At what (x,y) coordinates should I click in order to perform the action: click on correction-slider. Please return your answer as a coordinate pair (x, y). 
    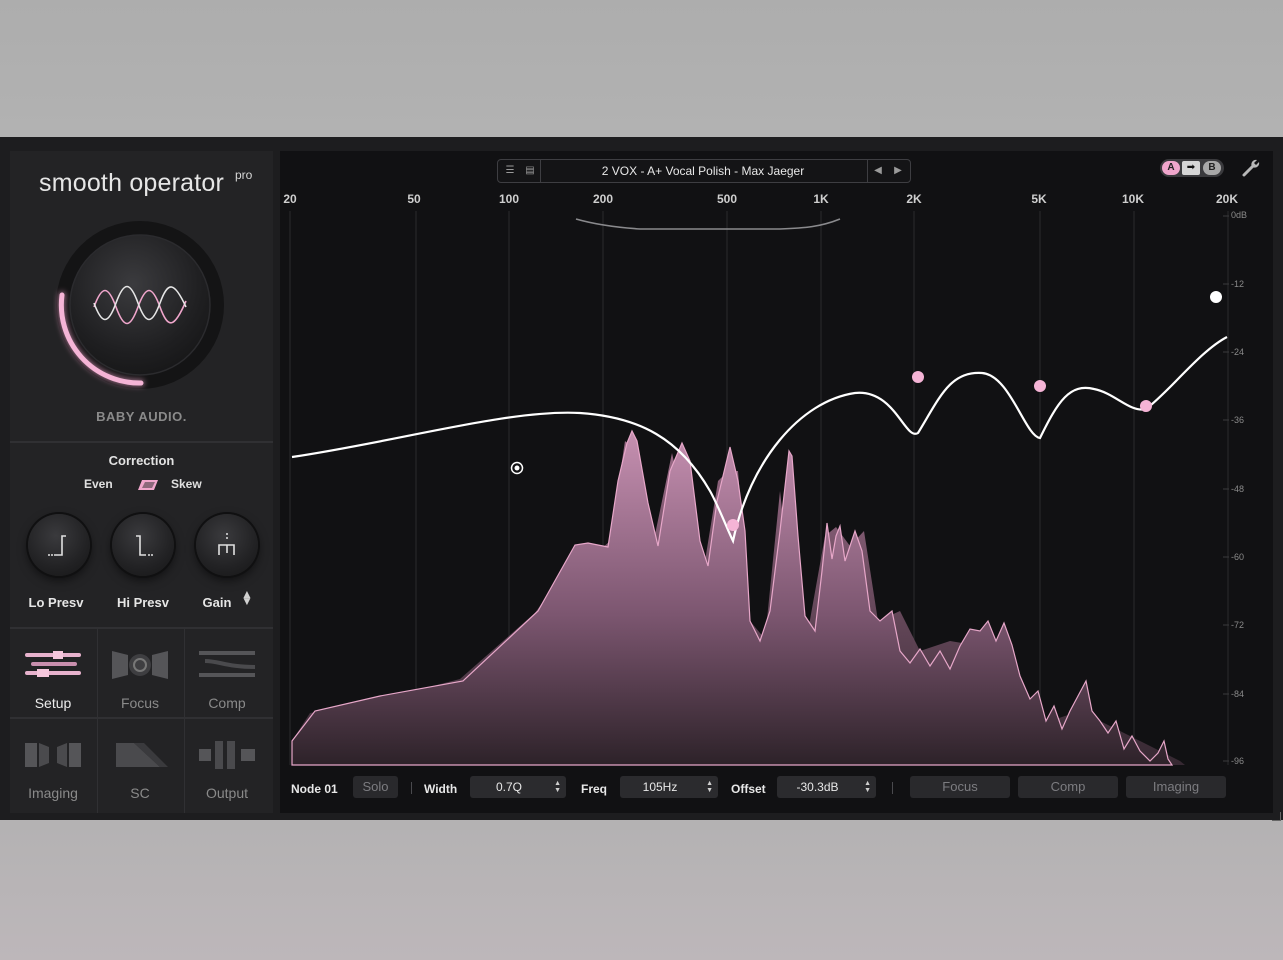
    Looking at the image, I should click on (148, 485).